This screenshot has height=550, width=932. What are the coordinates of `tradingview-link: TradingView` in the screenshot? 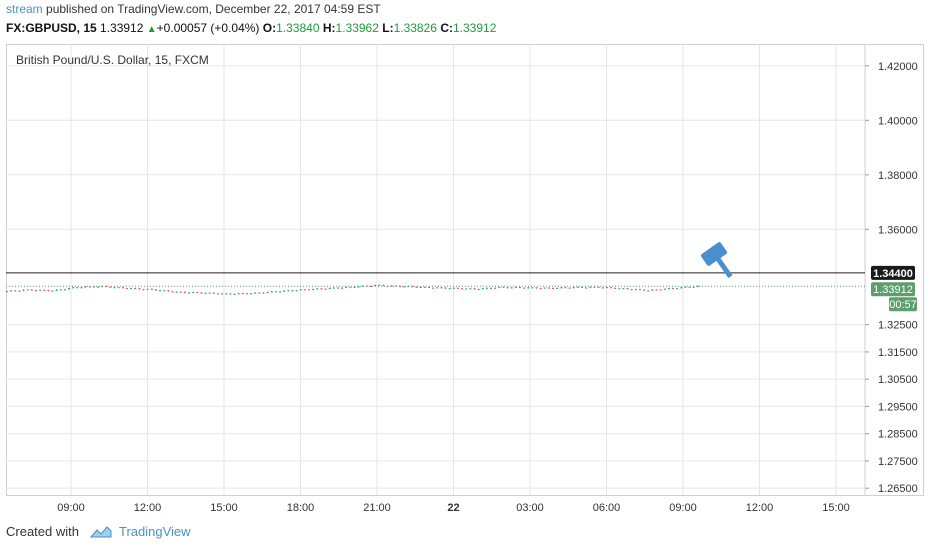 It's located at (155, 531).